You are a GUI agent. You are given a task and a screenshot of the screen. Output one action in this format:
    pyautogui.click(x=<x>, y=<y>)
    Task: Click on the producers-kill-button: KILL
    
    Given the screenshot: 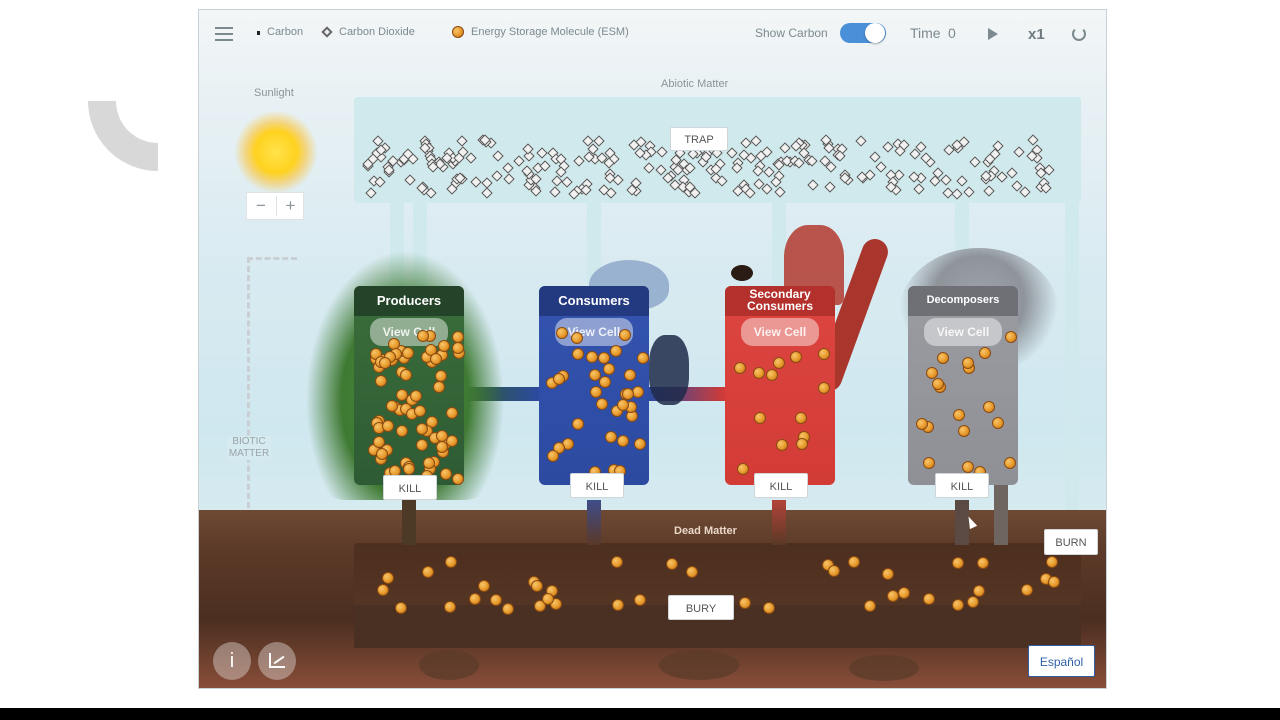 What is the action you would take?
    pyautogui.click(x=410, y=487)
    